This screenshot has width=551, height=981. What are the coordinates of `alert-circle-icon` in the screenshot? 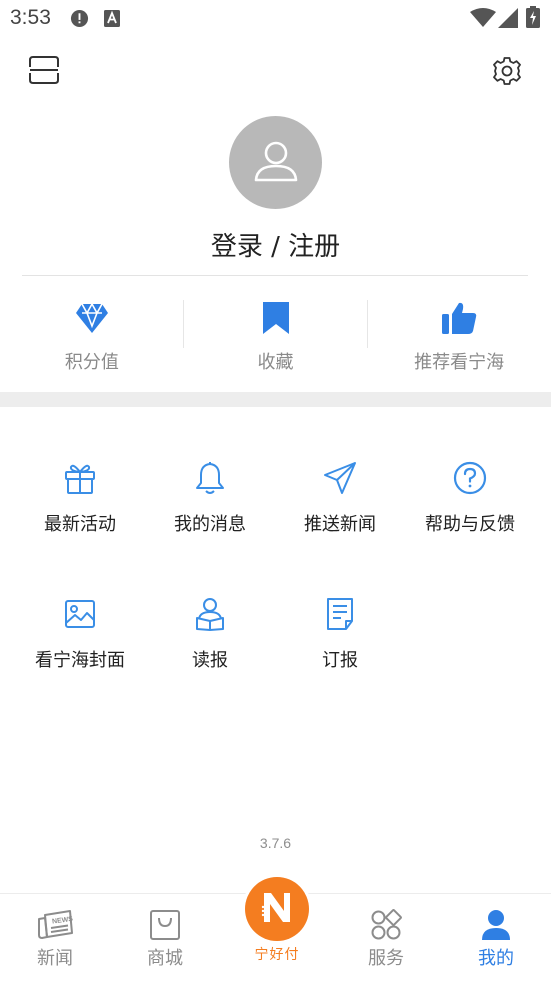 It's located at (79, 20).